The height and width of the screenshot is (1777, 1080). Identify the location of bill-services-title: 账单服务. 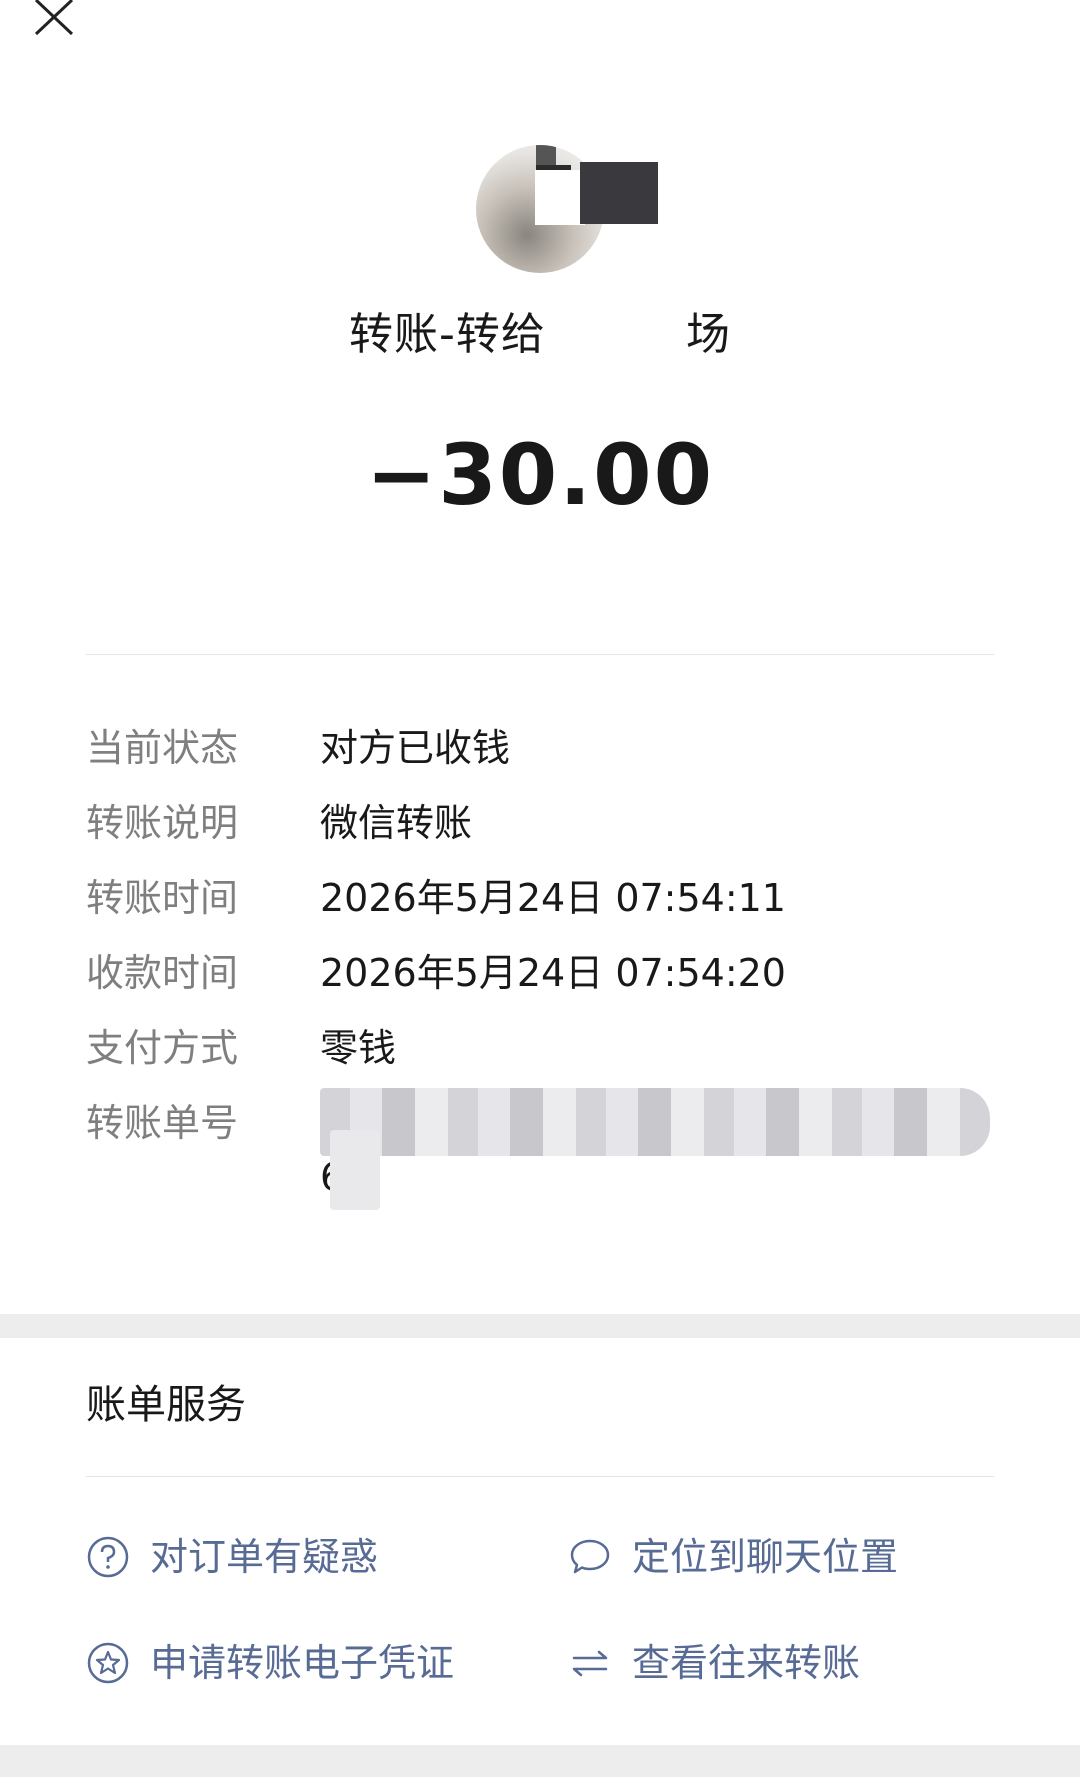
(166, 1405).